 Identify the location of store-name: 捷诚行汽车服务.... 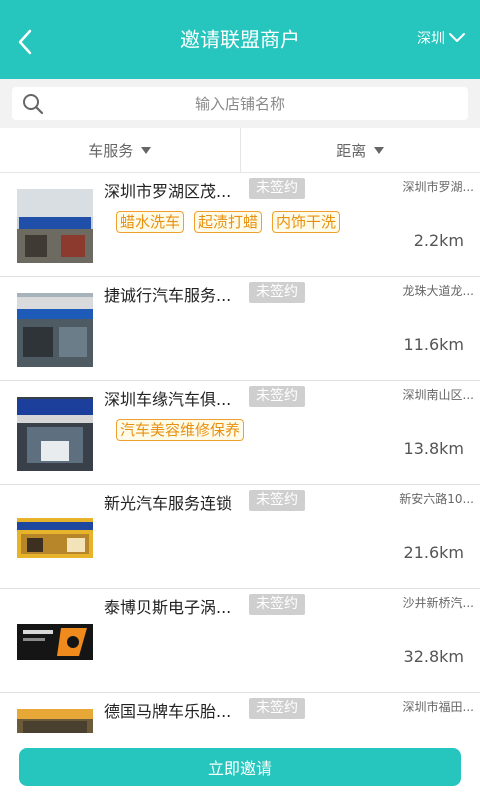
(168, 295).